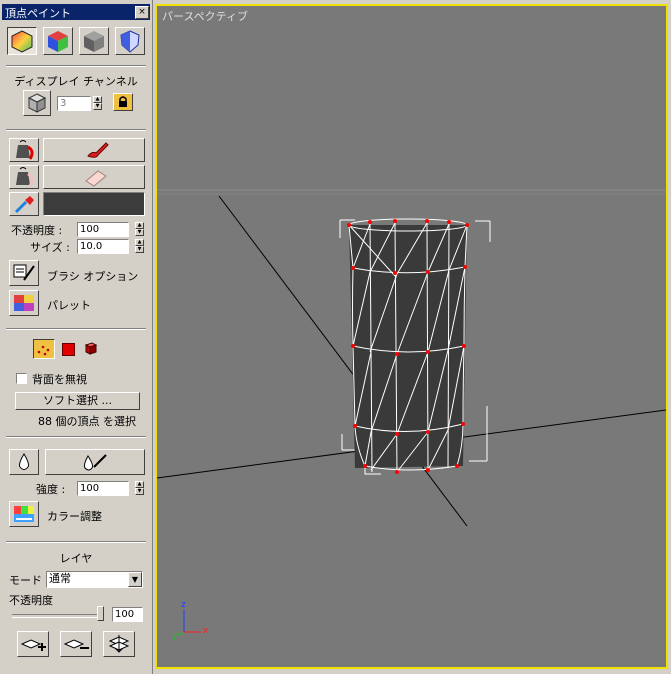 This screenshot has width=671, height=674. I want to click on disable-vertex-color-display-button, so click(94, 41).